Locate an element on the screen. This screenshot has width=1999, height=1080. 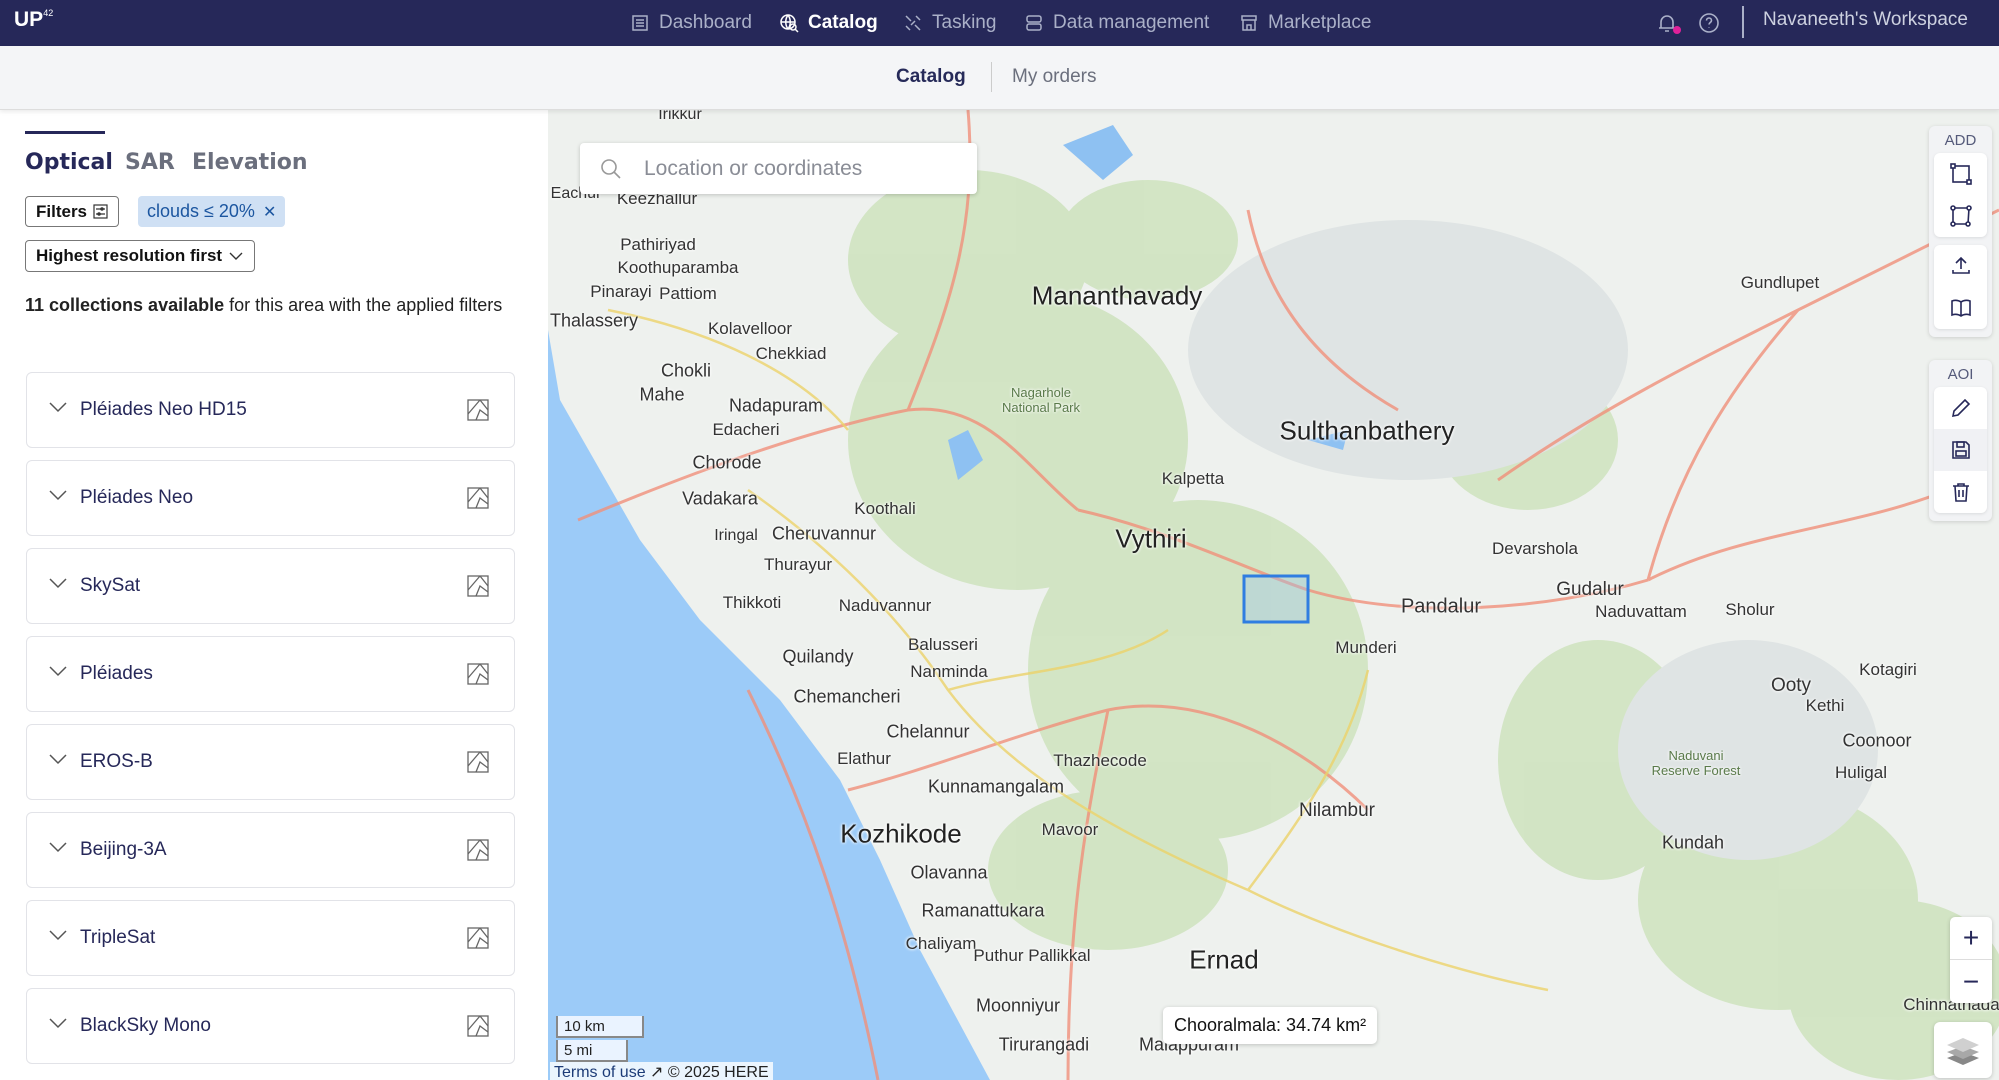
map-place-label: Thikkoti is located at coordinates (752, 602).